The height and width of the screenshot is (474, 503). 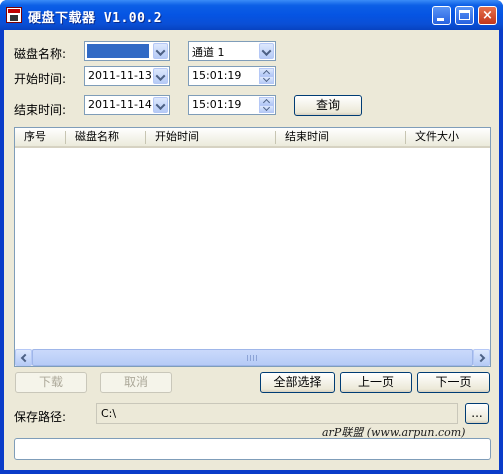 What do you see at coordinates (217, 104) in the screenshot?
I see `end-time-value: 15:01:19` at bounding box center [217, 104].